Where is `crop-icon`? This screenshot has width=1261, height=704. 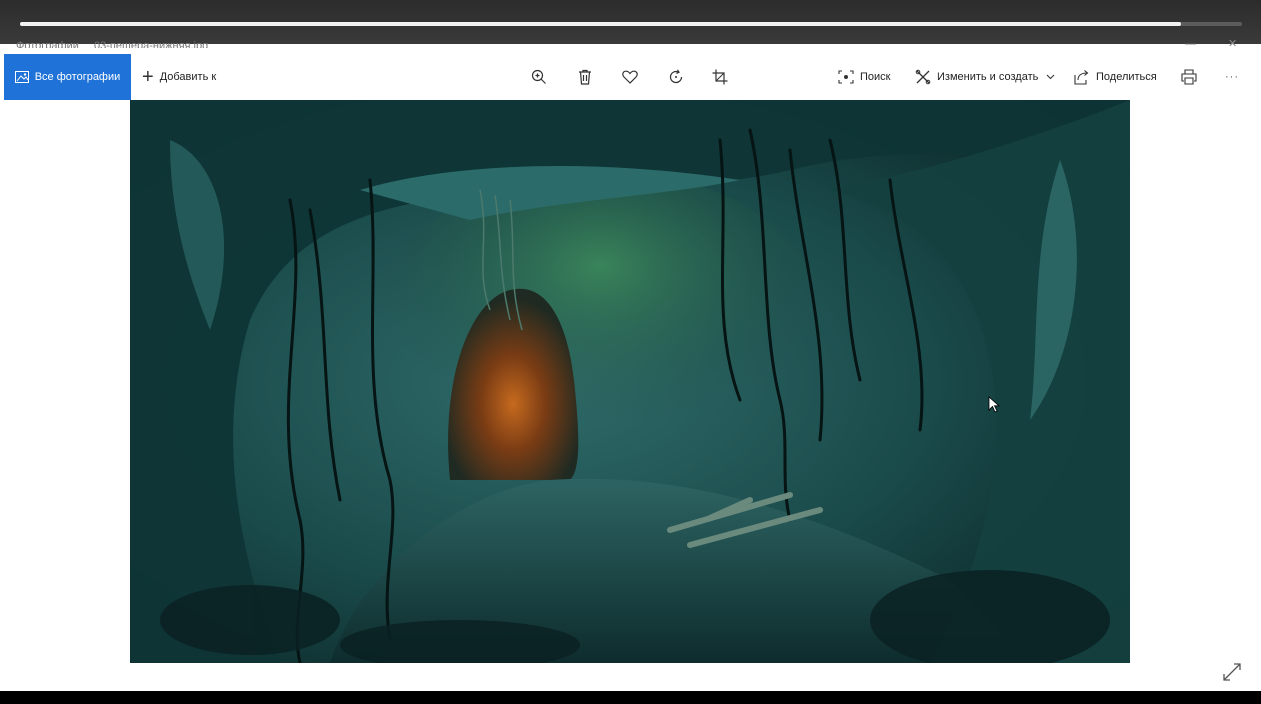
crop-icon is located at coordinates (720, 77).